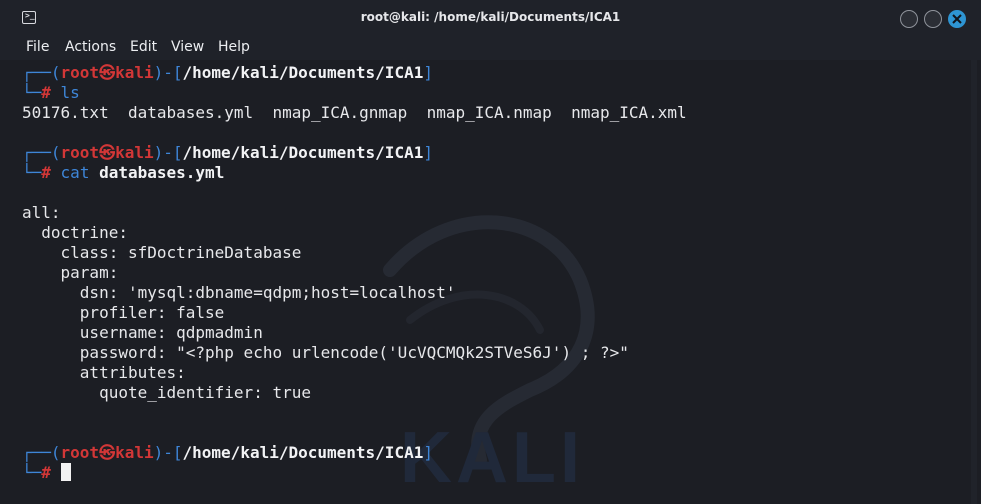 This screenshot has height=504, width=981. Describe the element at coordinates (123, 172) in the screenshot. I see `command-line: └─# cat databases.yml` at that location.